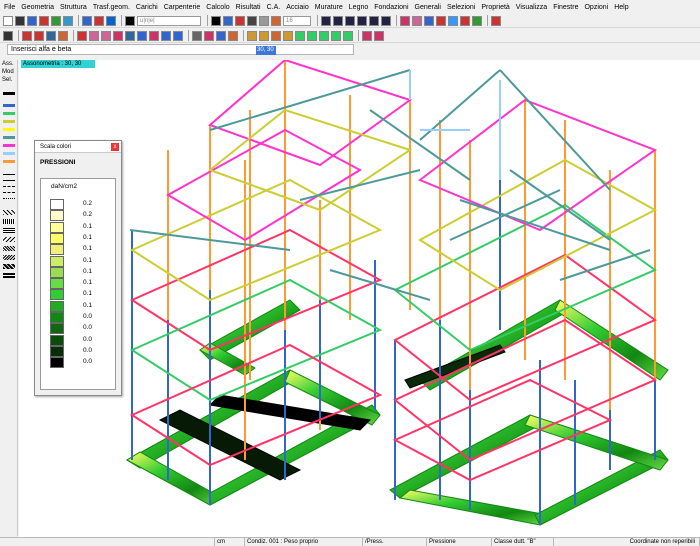  I want to click on color-swatch-black, so click(9, 93).